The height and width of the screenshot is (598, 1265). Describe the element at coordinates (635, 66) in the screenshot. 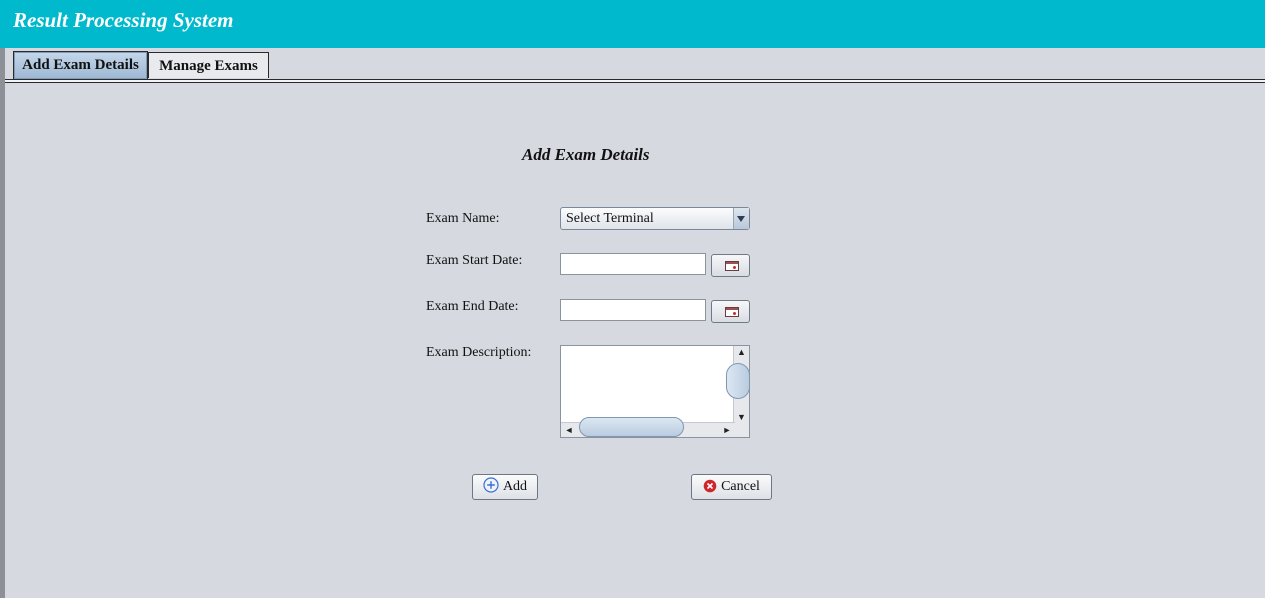

I see `tab-bar: Add Exam Details Manage Exams` at that location.